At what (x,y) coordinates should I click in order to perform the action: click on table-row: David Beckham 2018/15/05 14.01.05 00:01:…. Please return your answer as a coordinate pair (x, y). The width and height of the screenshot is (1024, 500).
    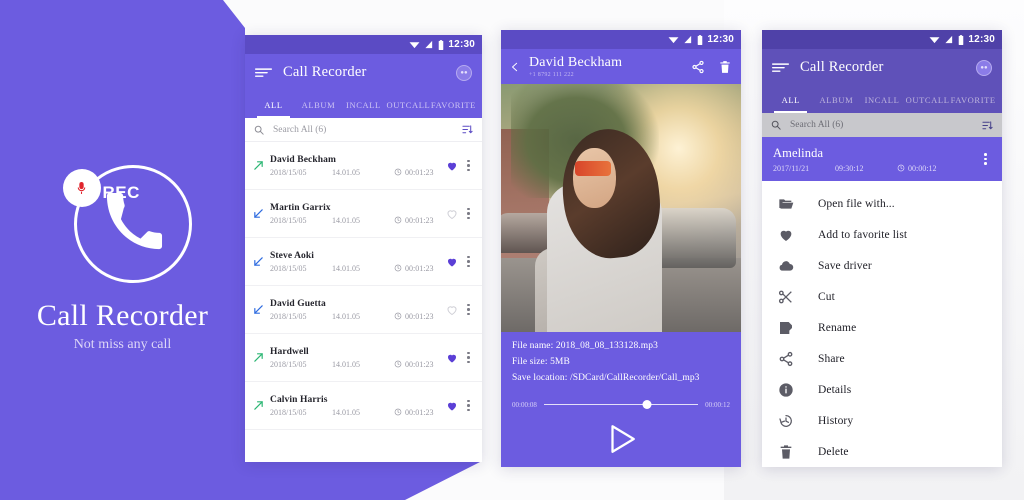
    Looking at the image, I should click on (363, 166).